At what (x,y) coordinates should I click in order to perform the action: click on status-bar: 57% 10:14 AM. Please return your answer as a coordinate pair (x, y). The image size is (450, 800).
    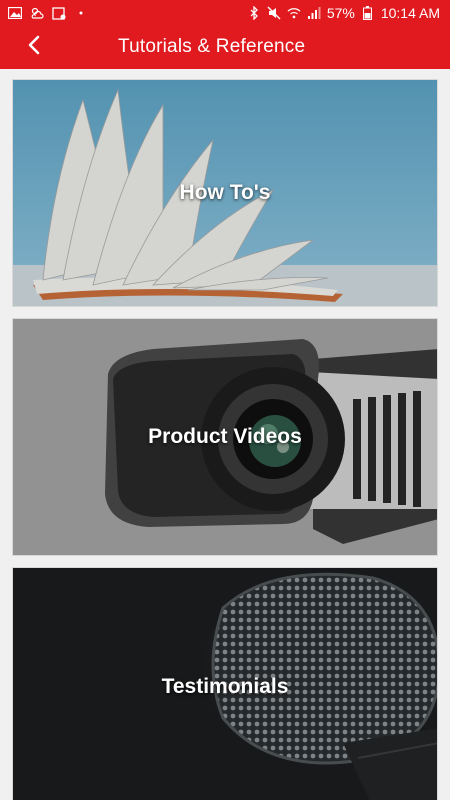
    Looking at the image, I should click on (225, 12).